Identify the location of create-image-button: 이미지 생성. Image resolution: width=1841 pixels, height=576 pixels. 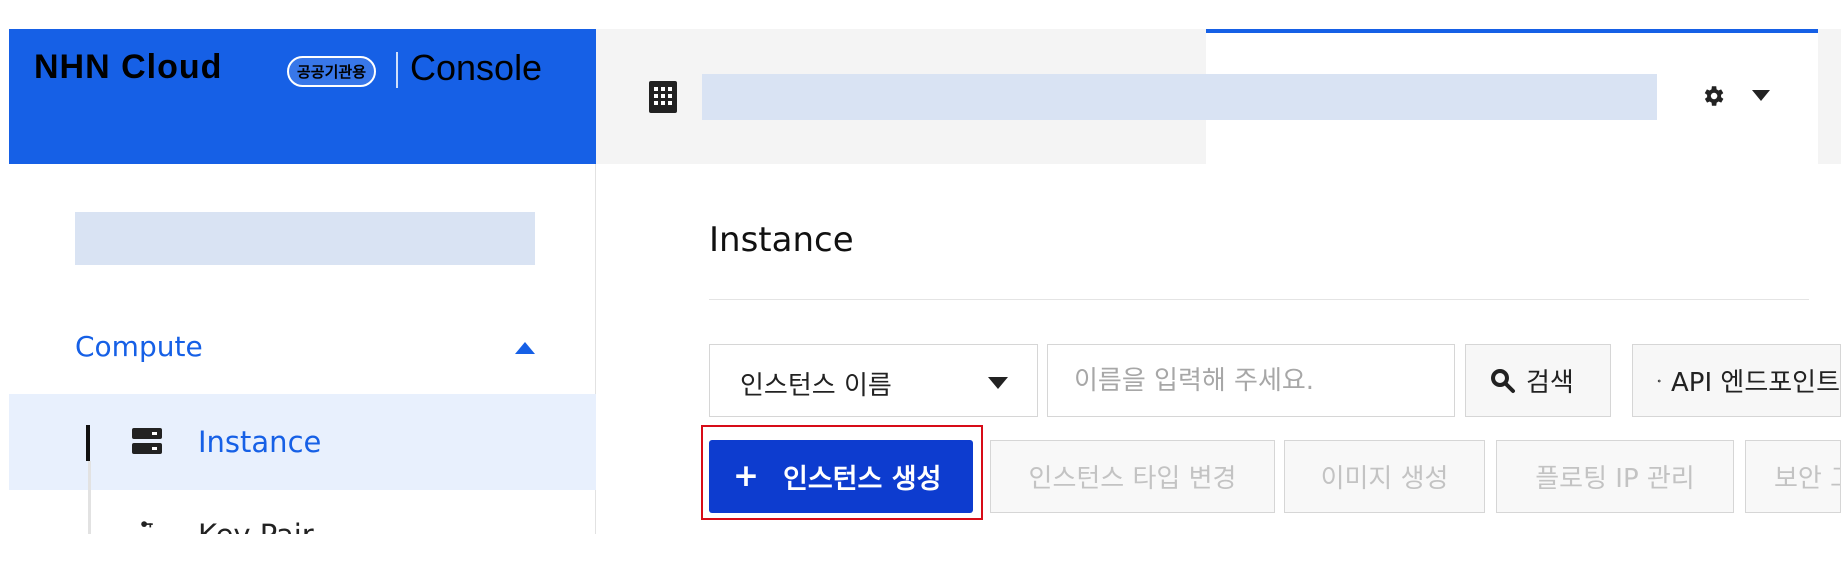
(1384, 476).